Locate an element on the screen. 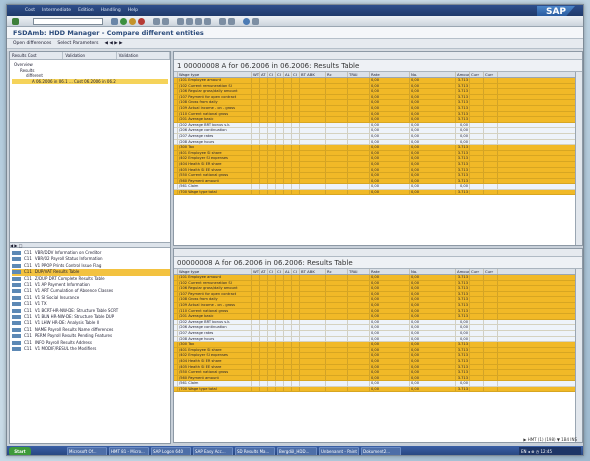 The image size is (590, 461). taskbar-item: Unbenannt - Paint is located at coordinates (339, 451).